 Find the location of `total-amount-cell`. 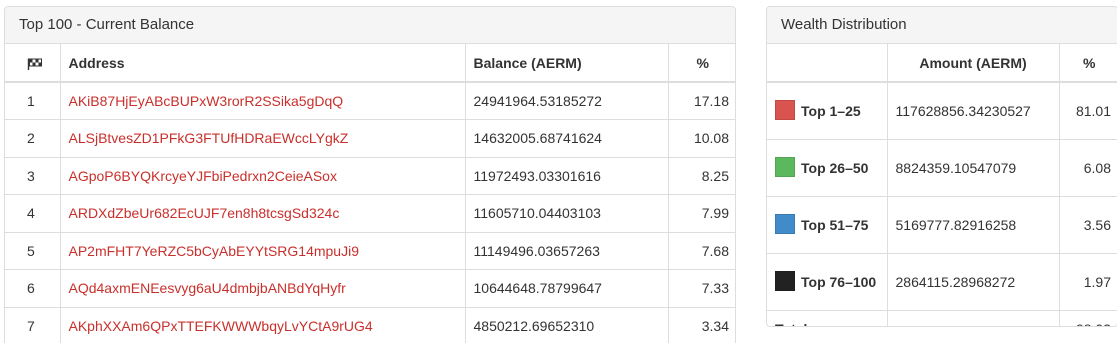

total-amount-cell is located at coordinates (973, 318).